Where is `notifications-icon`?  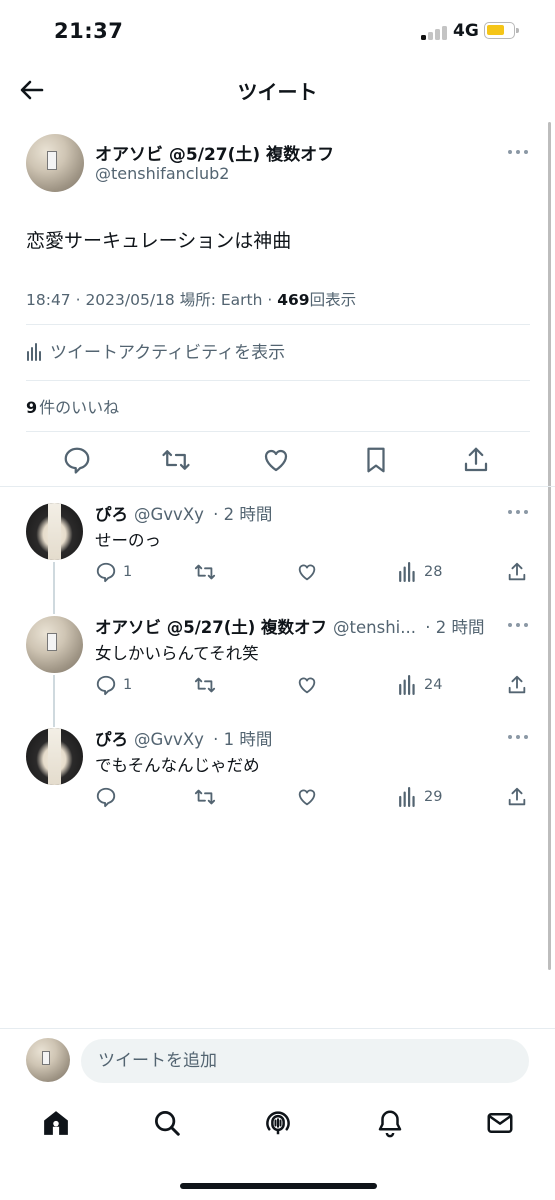
notifications-icon is located at coordinates (390, 1124).